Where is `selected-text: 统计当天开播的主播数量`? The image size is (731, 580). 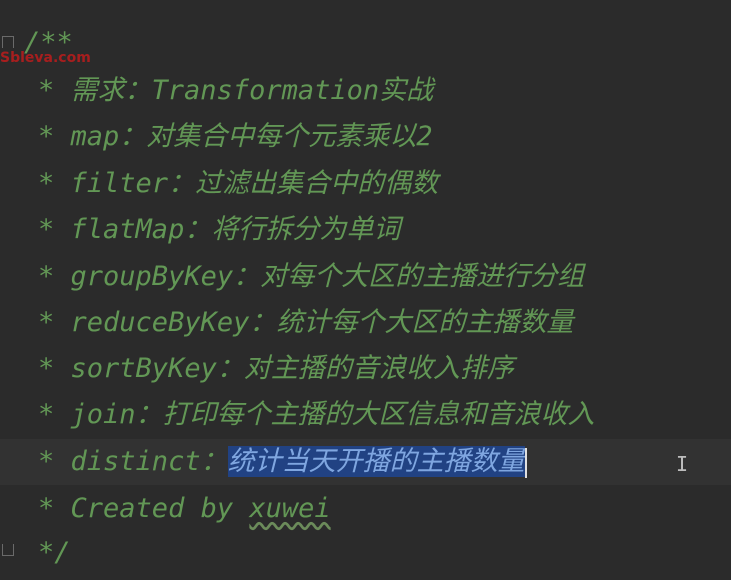
selected-text: 统计当天开播的主播数量 is located at coordinates (376, 461).